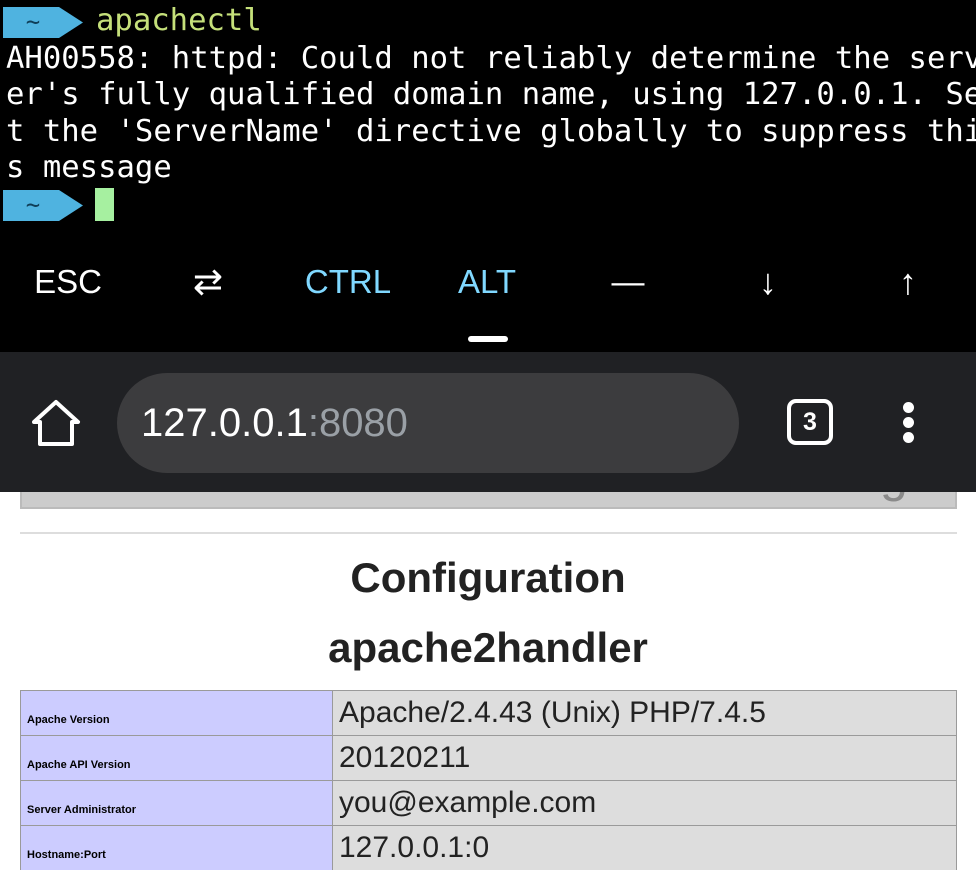 This screenshot has width=976, height=870. I want to click on section-heading: Configuration, so click(488, 577).